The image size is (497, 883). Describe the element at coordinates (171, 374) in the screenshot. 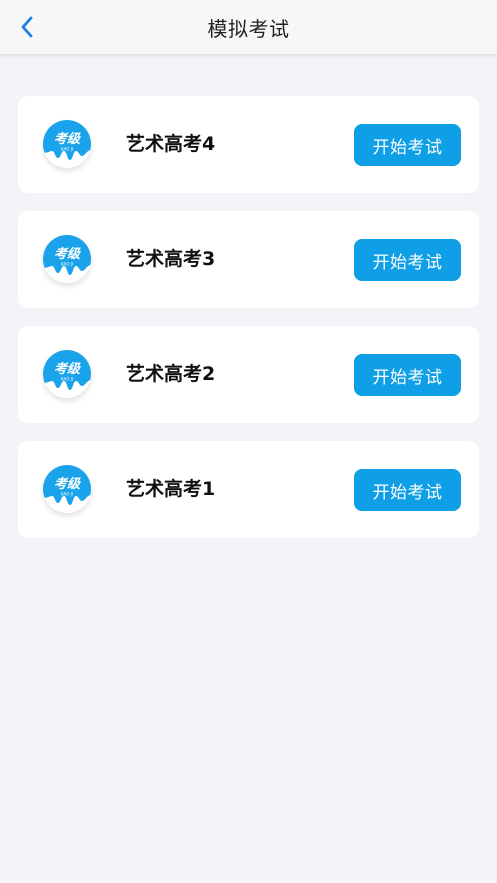

I see `exam-title: 艺术高考2` at that location.